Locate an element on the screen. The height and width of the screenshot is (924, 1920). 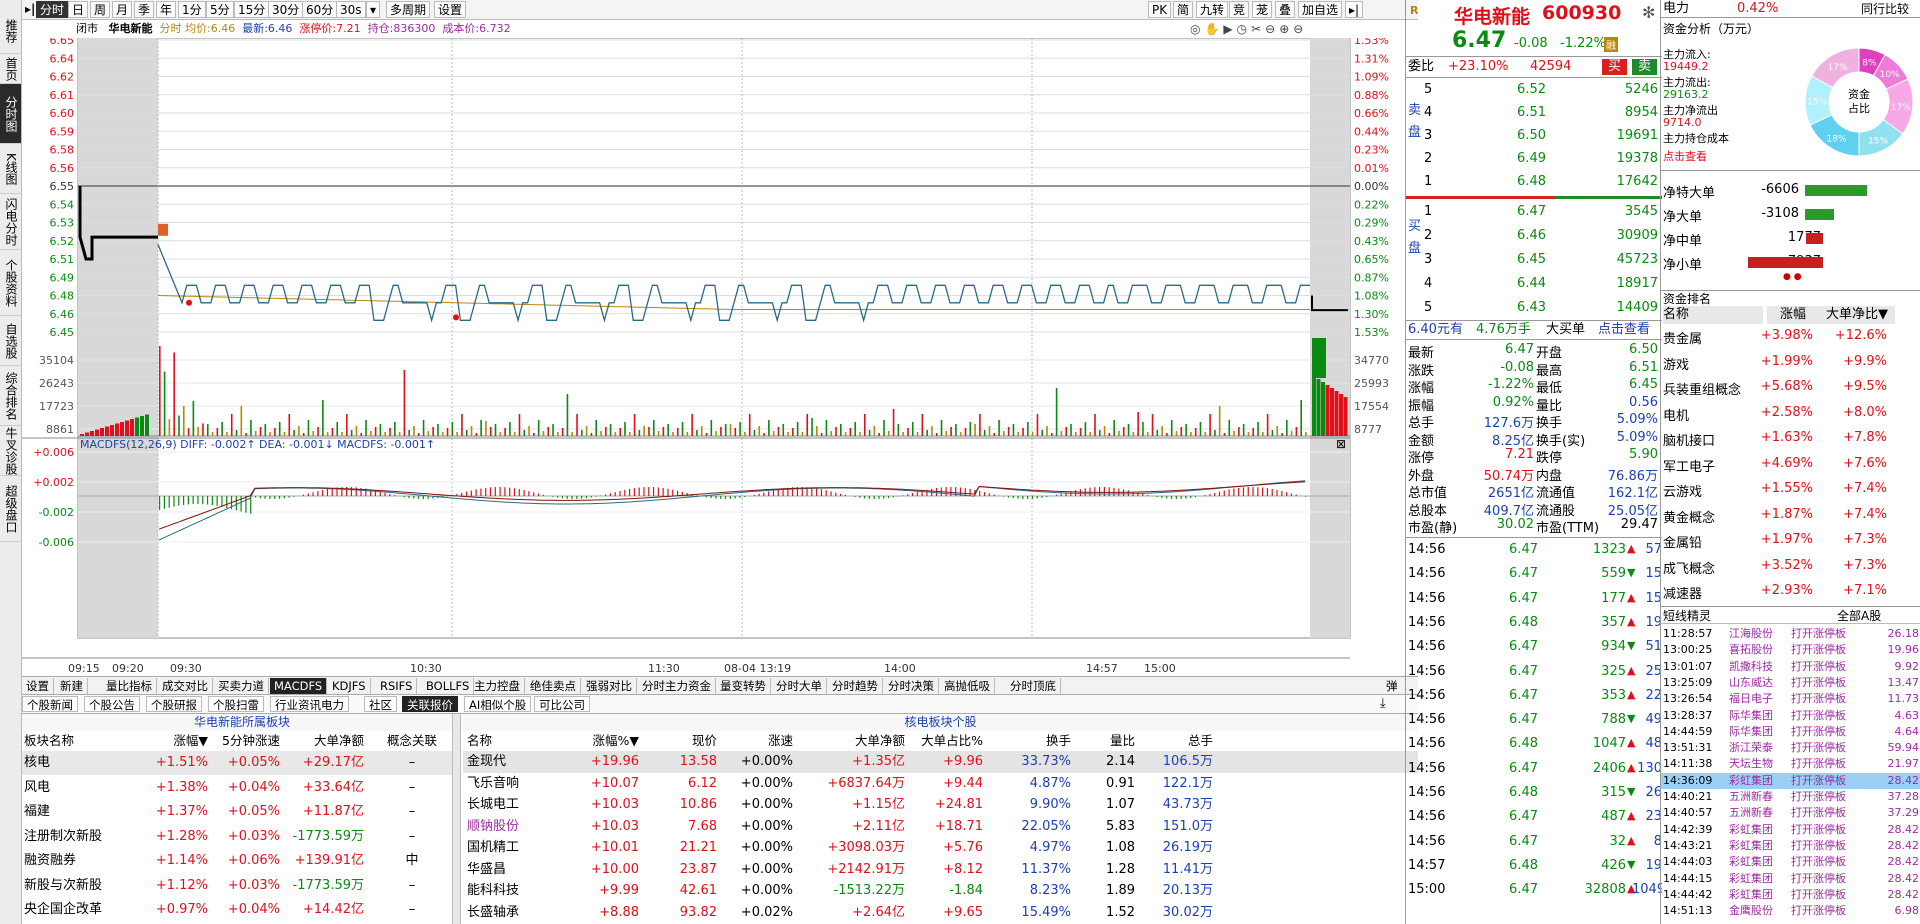
stock-header-8: 总手 is located at coordinates (1176, 741).